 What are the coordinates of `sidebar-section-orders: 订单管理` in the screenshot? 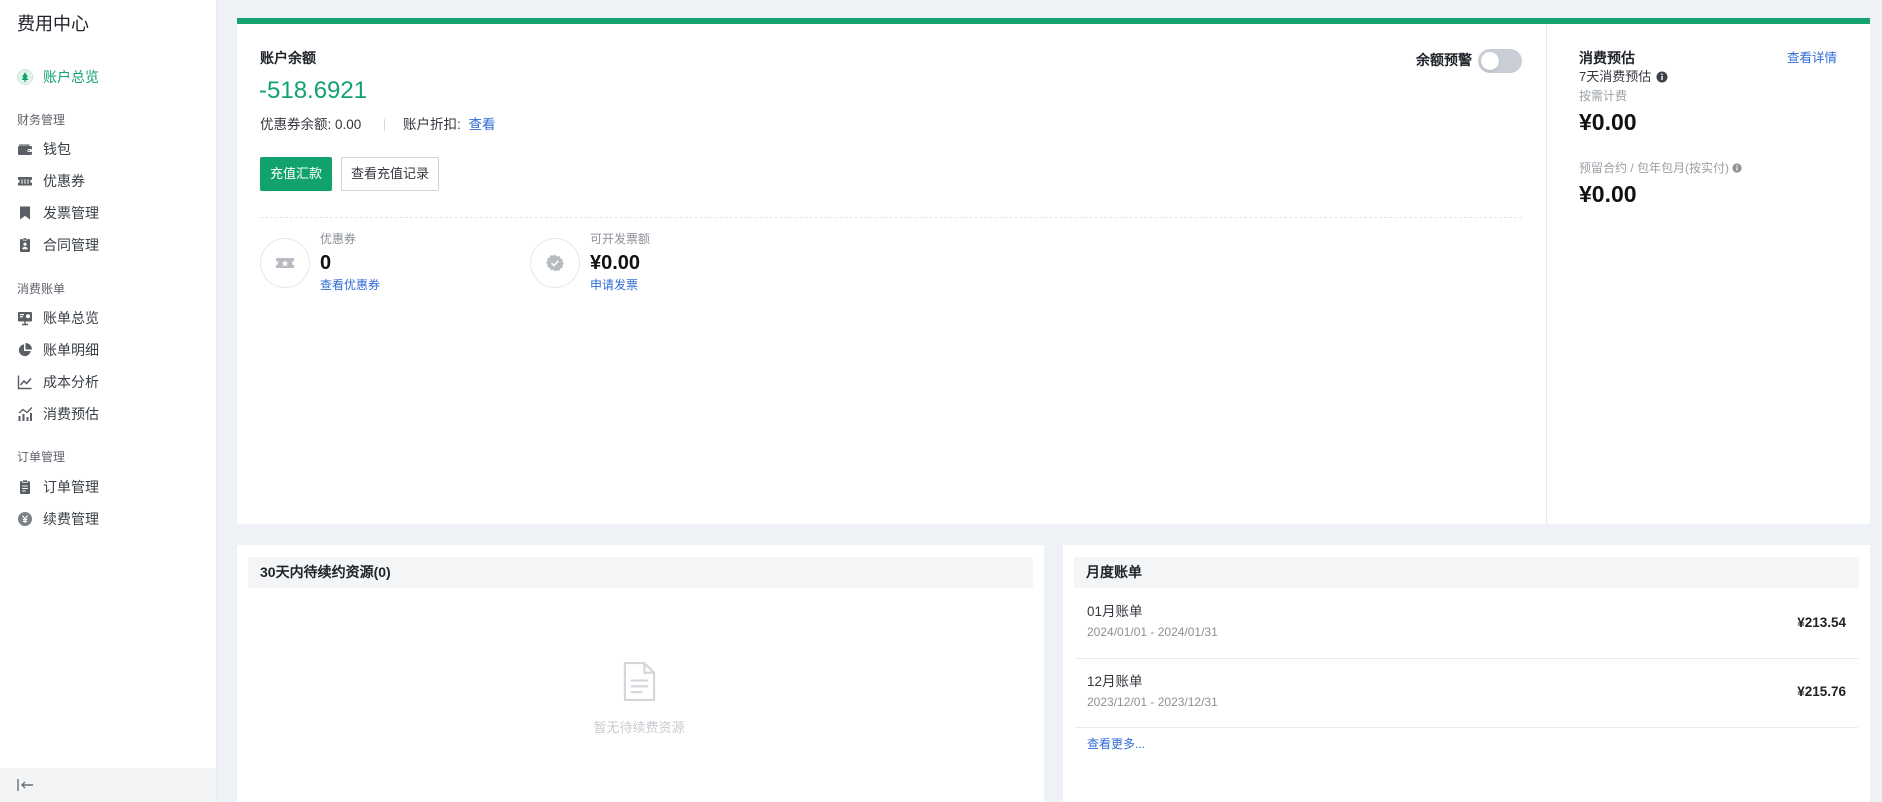 It's located at (41, 457).